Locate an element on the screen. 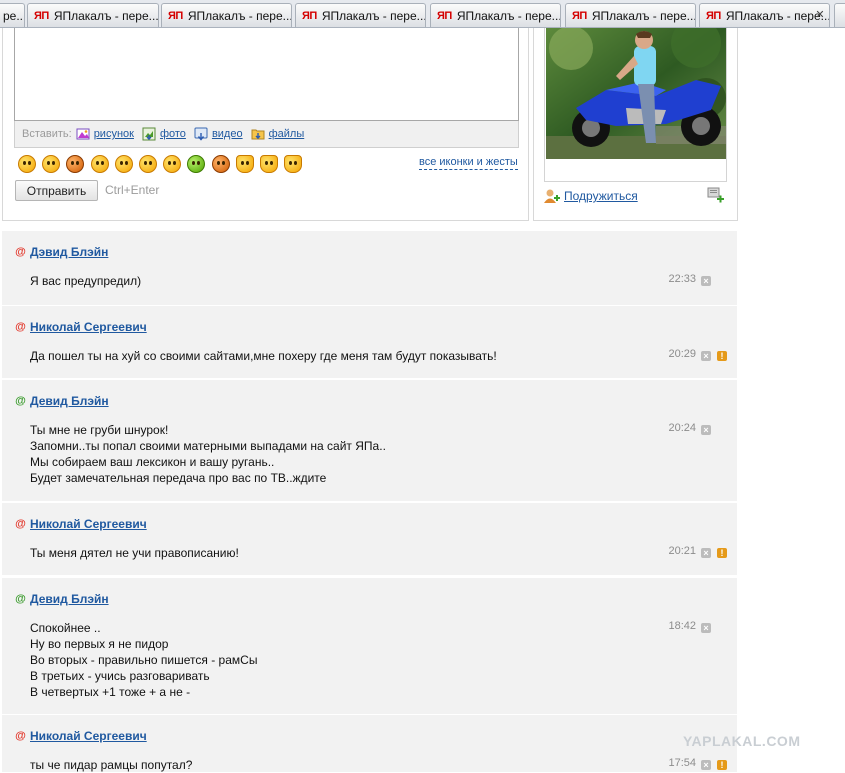 Image resolution: width=845 pixels, height=773 pixels. author-link: Дэвид Блэйн is located at coordinates (69, 252).